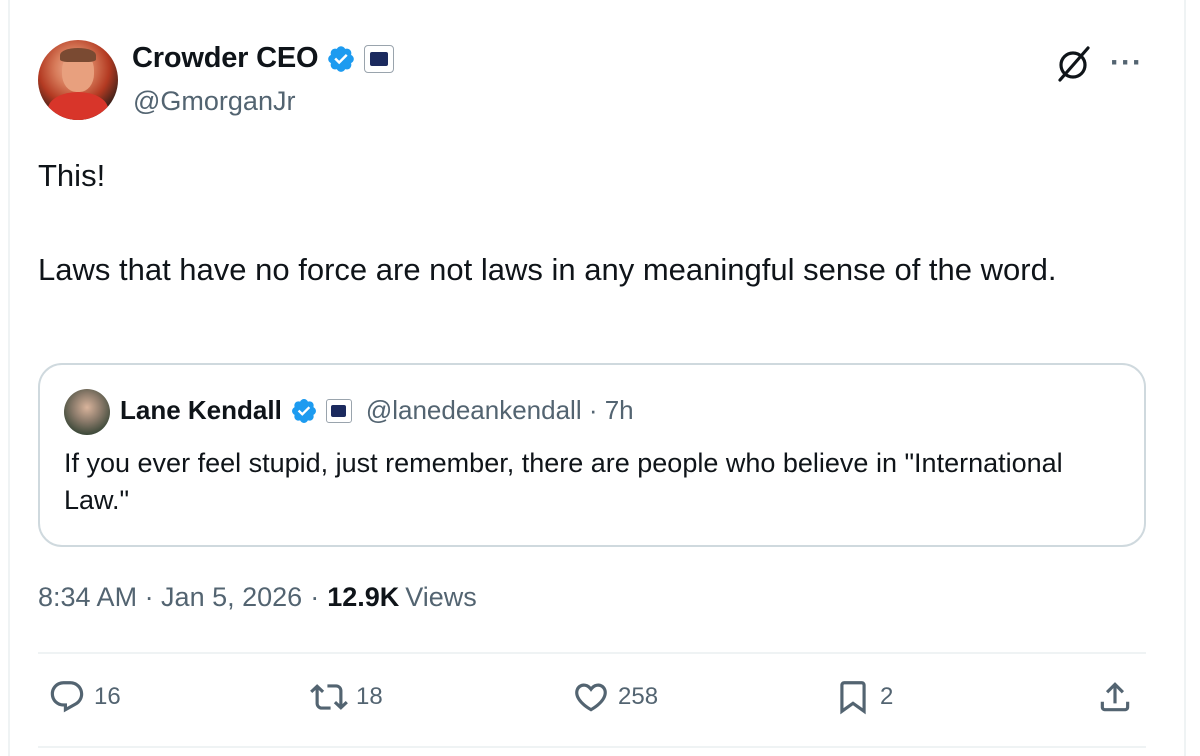  Describe the element at coordinates (363, 597) in the screenshot. I see `views-count: 12.9K` at that location.